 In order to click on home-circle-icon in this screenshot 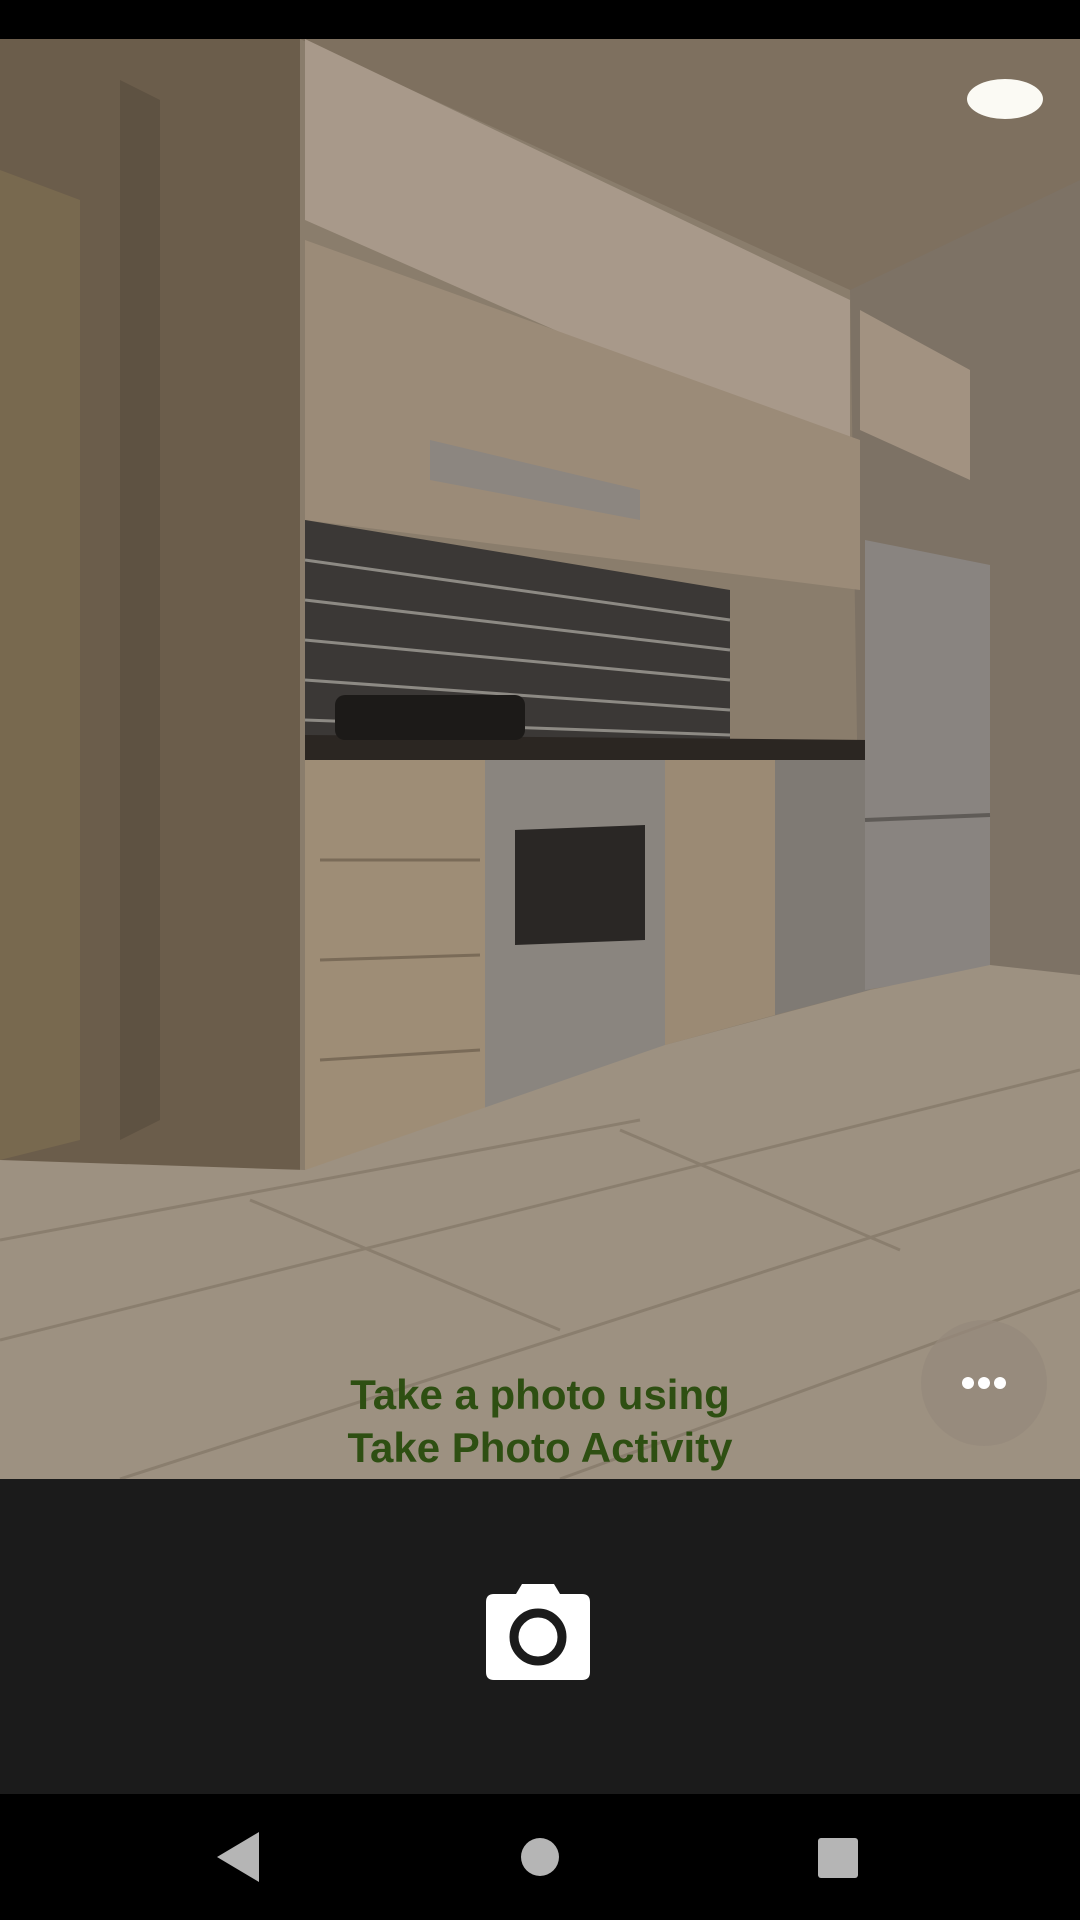, I will do `click(540, 1857)`.